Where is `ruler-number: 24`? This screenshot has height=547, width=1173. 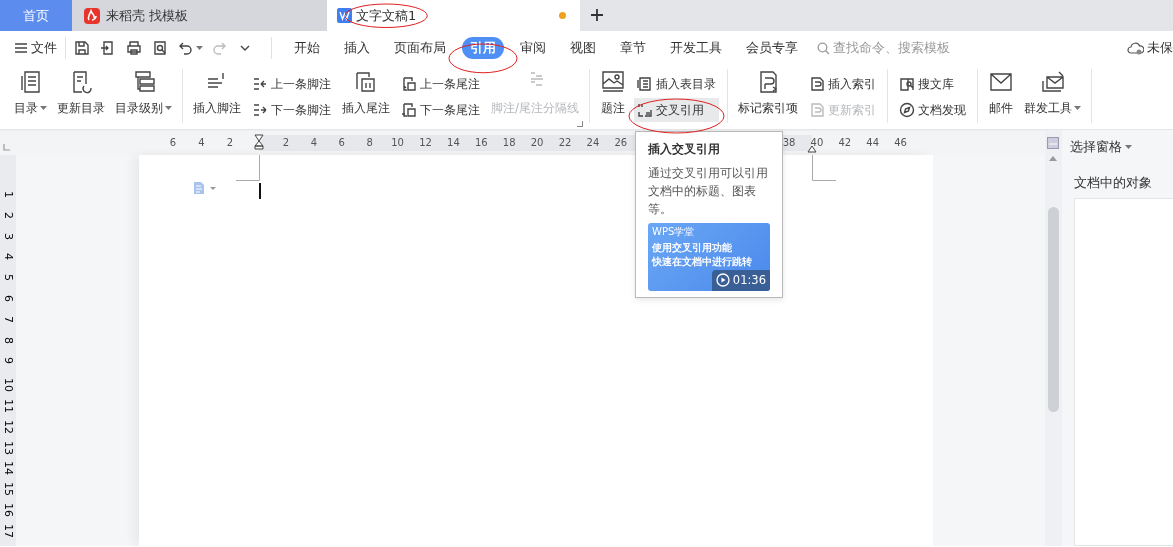
ruler-number: 24 is located at coordinates (593, 143).